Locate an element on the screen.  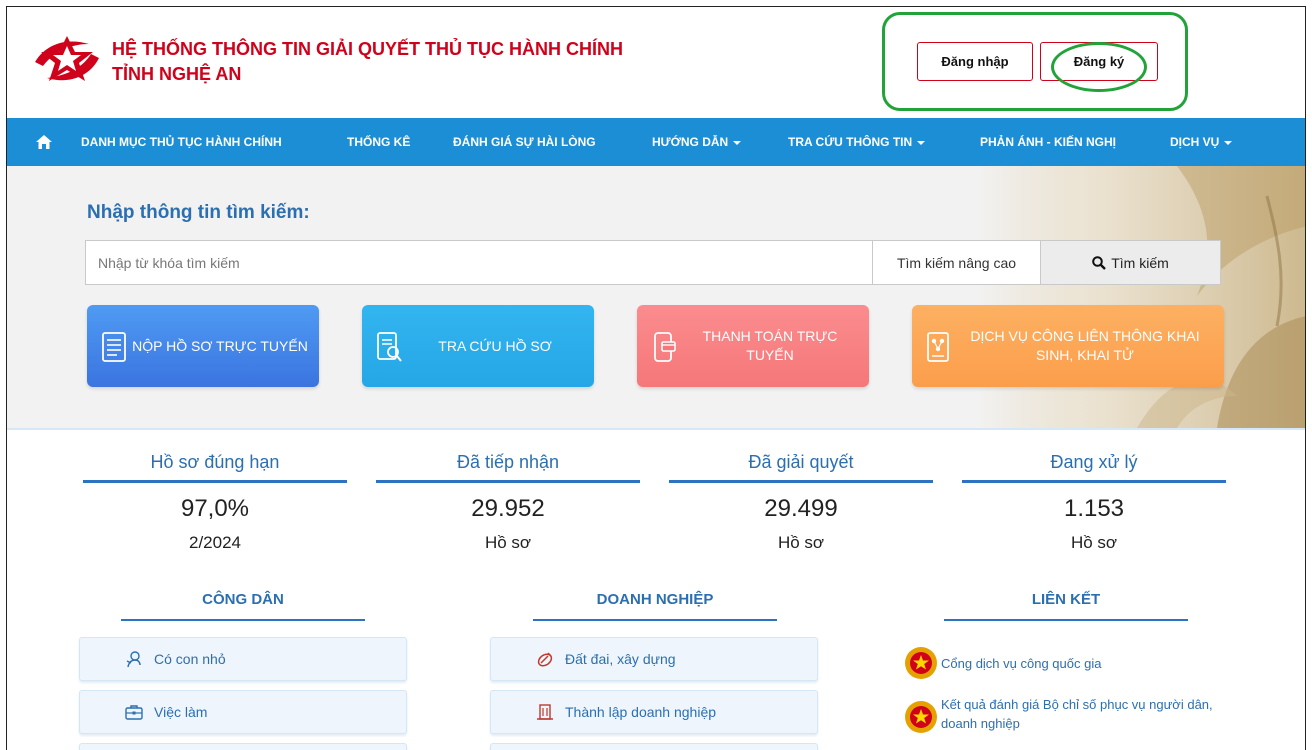
document-icon is located at coordinates (114, 347).